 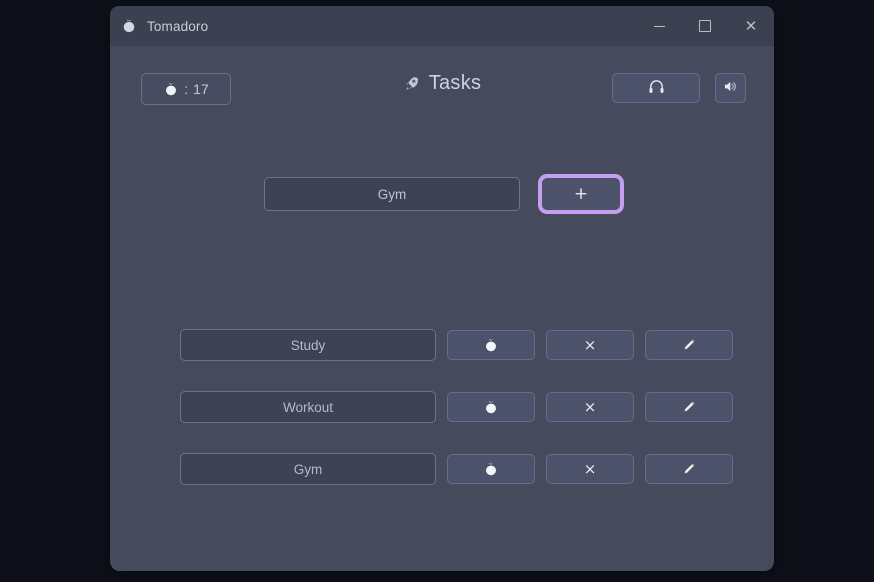 I want to click on title-bar-left: Tomadoro, so click(x=159, y=26).